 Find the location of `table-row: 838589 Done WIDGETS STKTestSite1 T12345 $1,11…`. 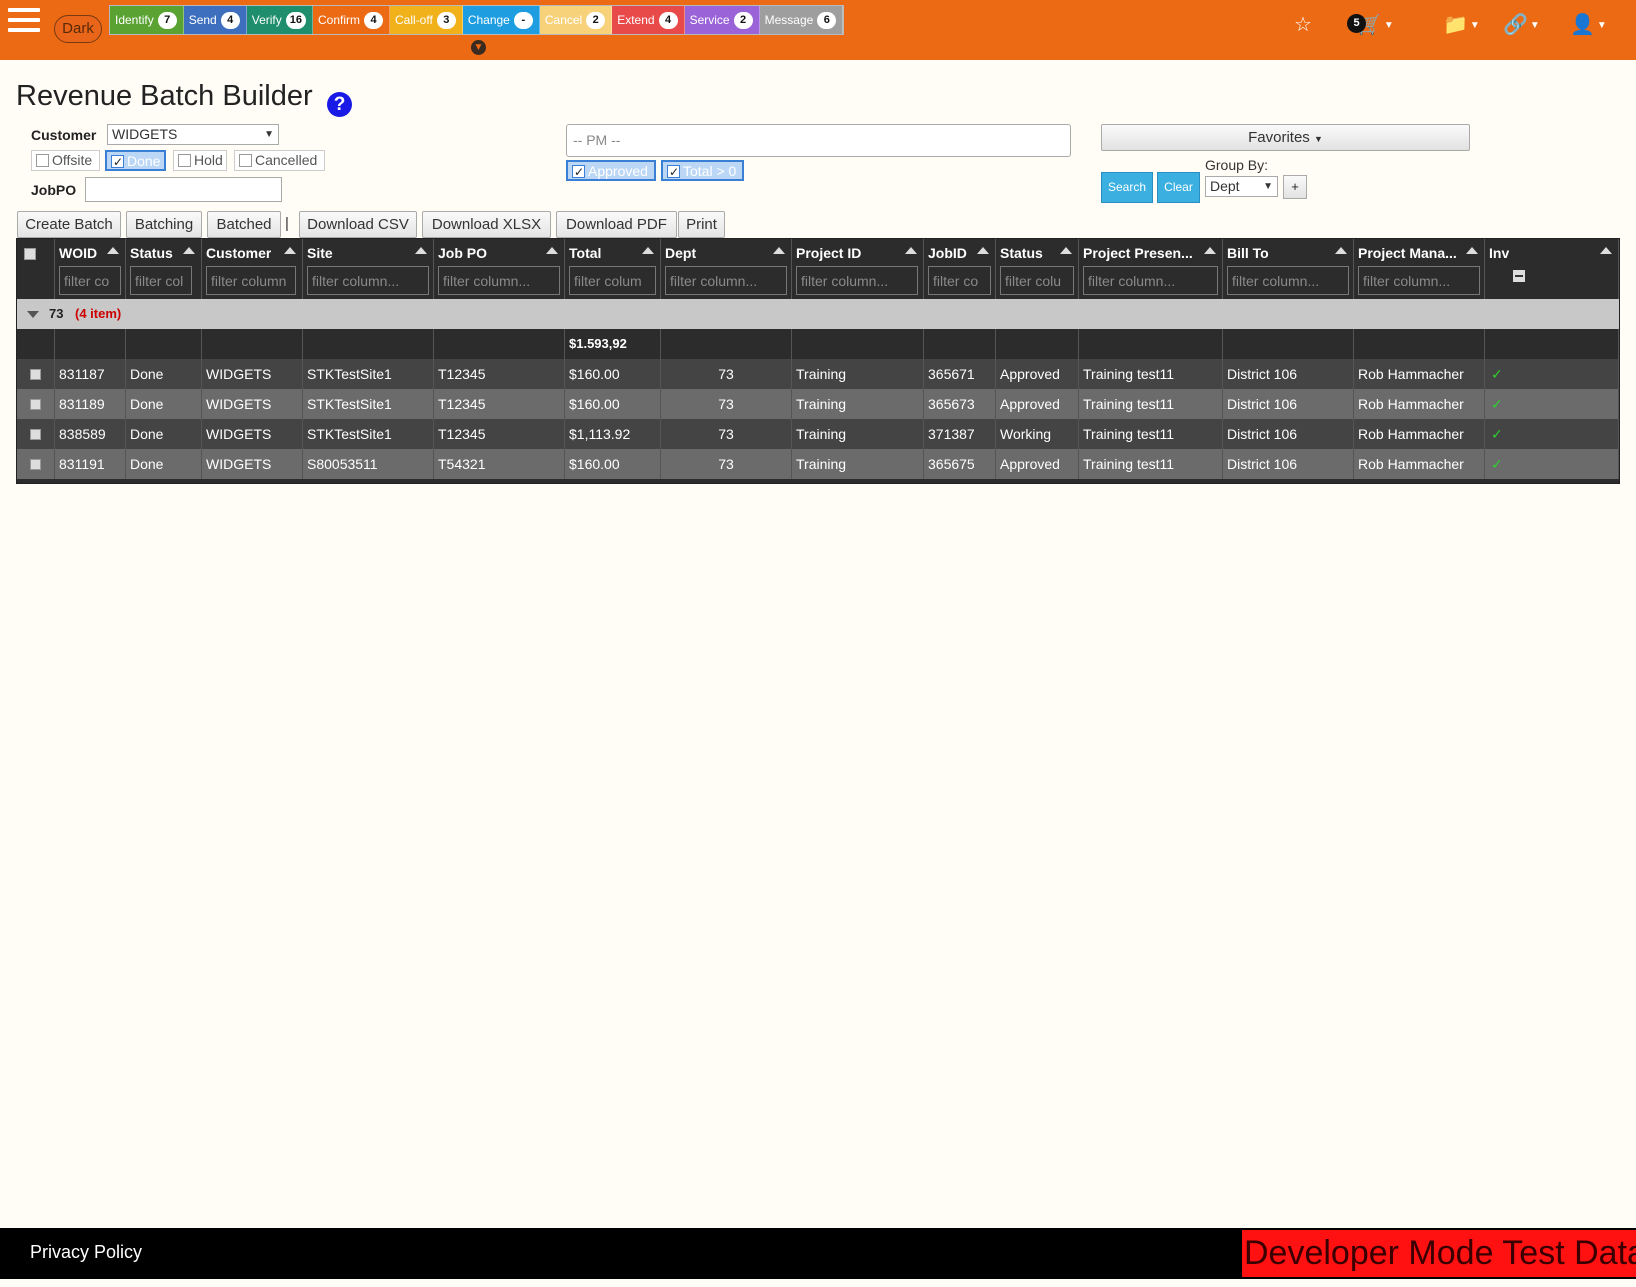

table-row: 838589 Done WIDGETS STKTestSite1 T12345 $1,11… is located at coordinates (818, 434).